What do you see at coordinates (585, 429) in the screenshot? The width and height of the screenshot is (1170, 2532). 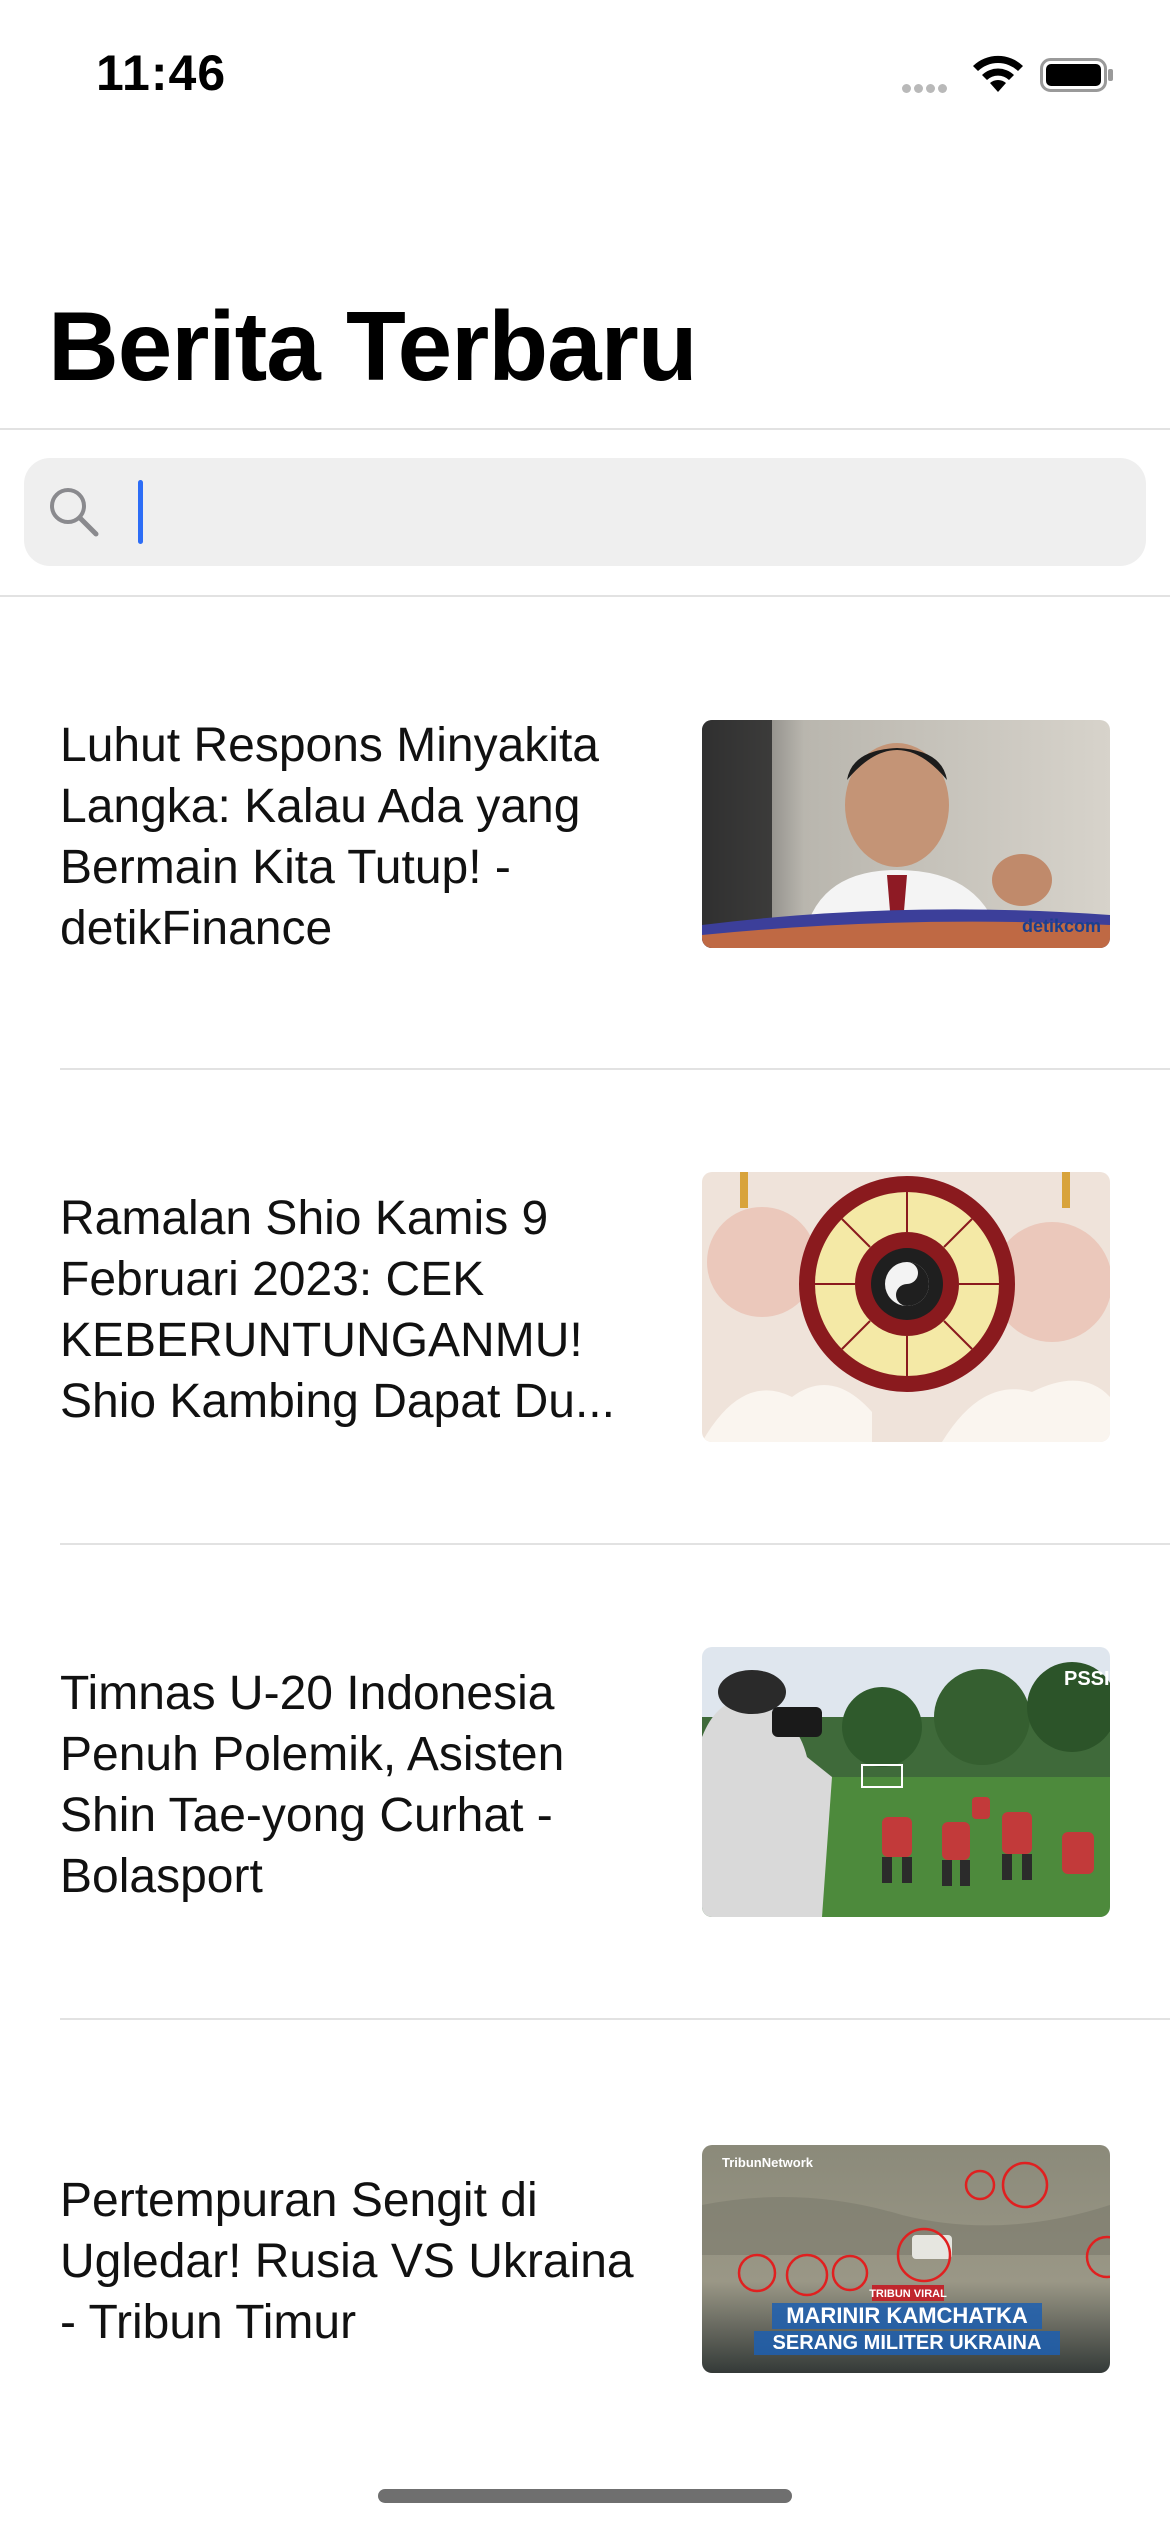 I see `header-divider` at bounding box center [585, 429].